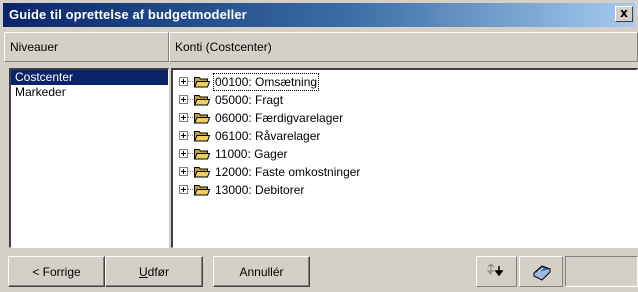 The width and height of the screenshot is (638, 292). I want to click on sort-button, so click(496, 271).